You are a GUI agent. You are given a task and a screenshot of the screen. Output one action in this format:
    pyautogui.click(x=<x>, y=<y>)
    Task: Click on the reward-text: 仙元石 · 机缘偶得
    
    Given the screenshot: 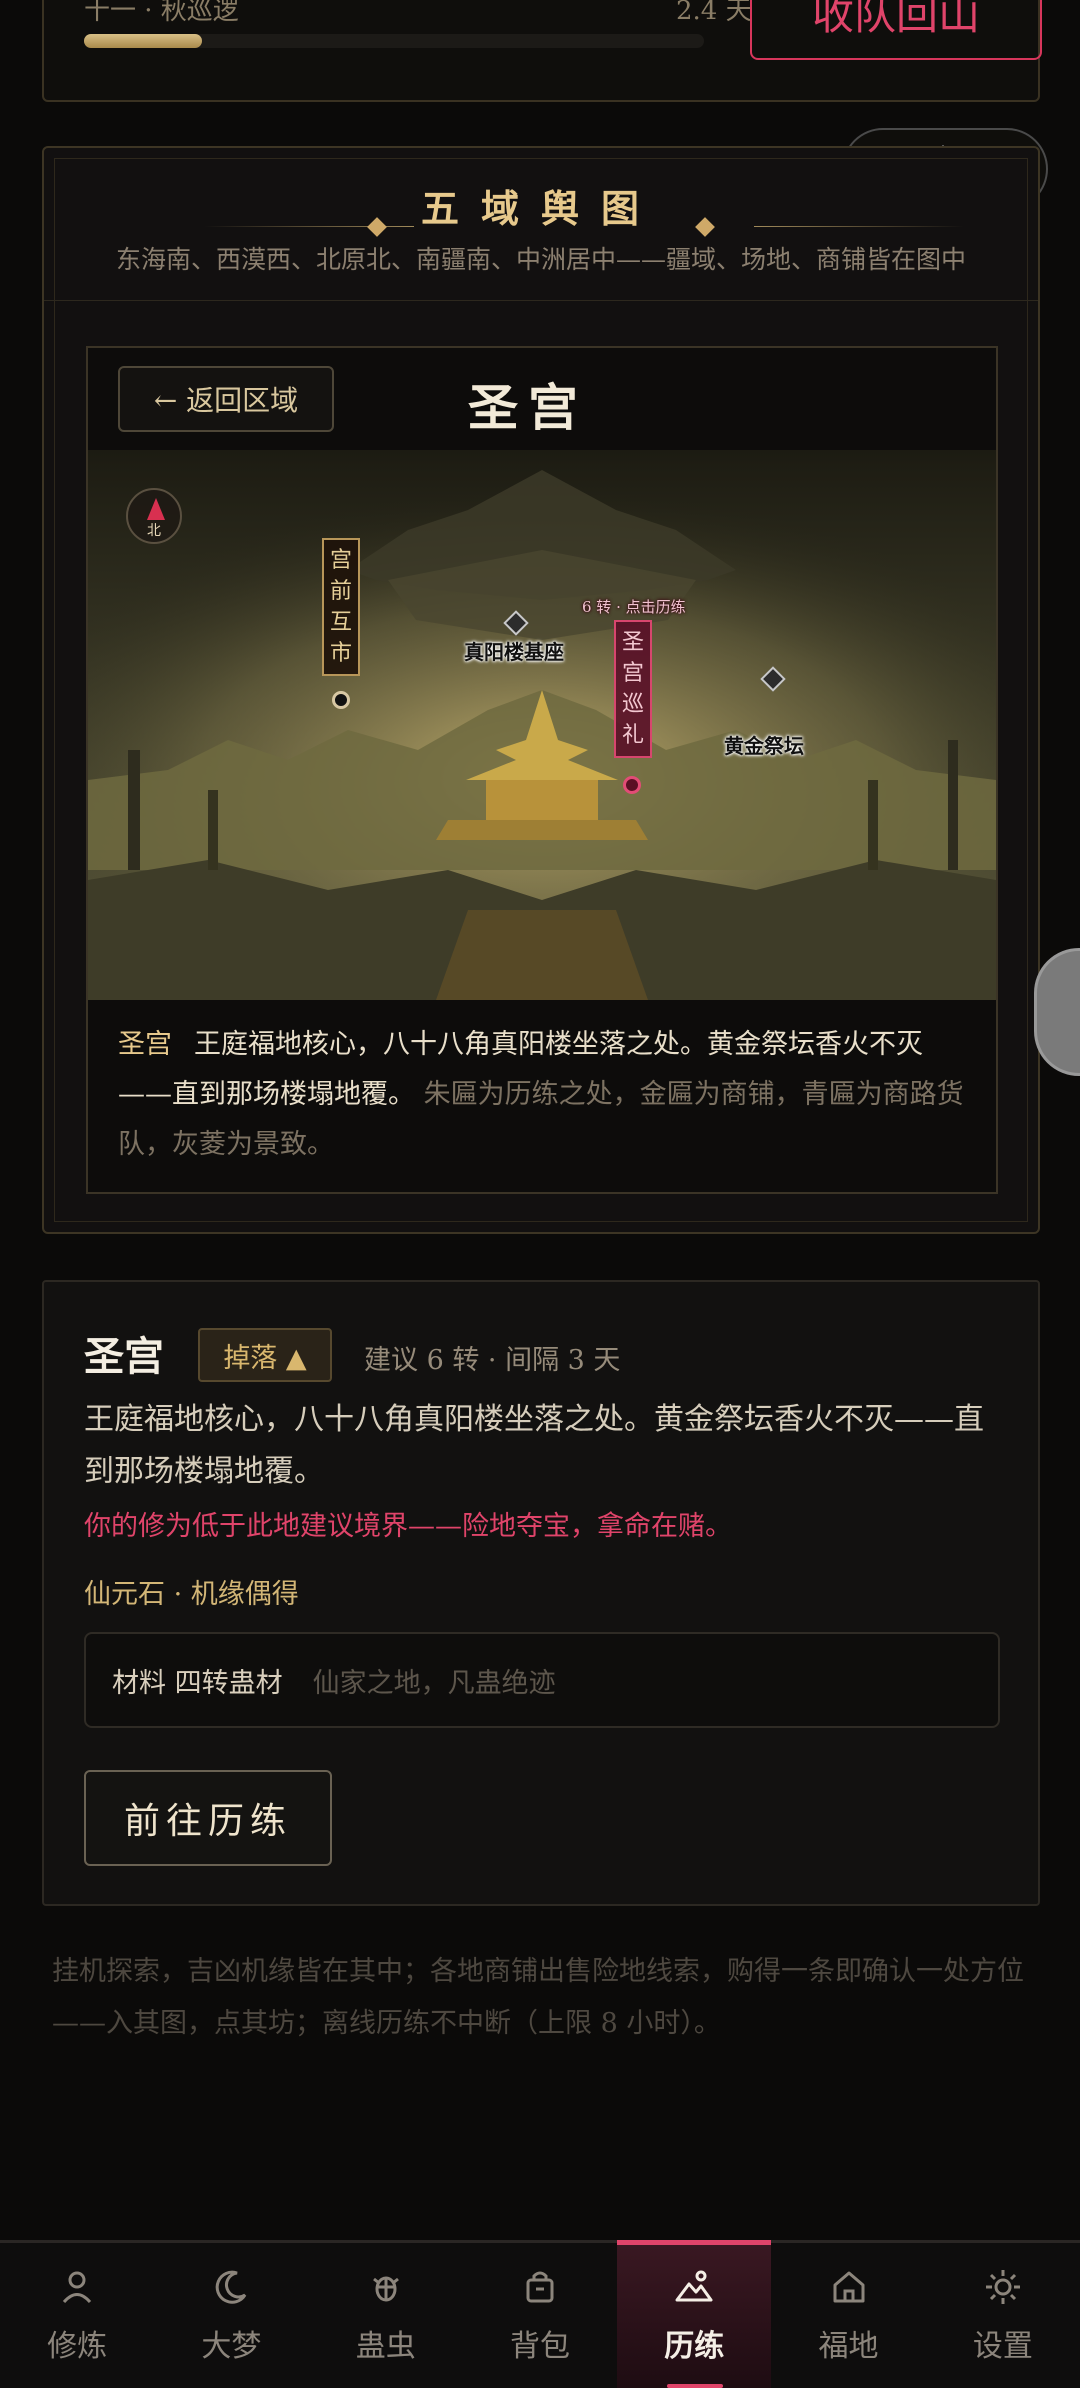 What is the action you would take?
    pyautogui.click(x=191, y=1594)
    